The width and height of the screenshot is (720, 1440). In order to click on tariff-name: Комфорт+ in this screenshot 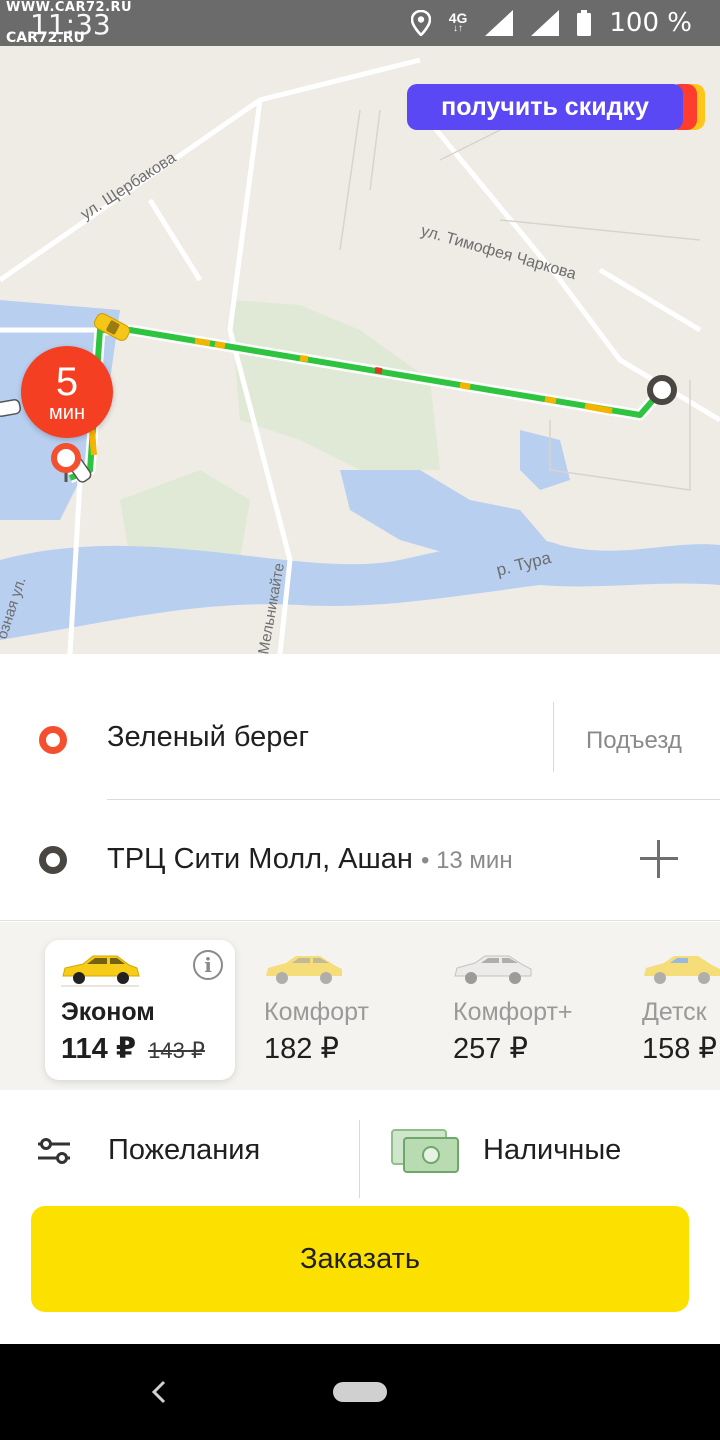, I will do `click(513, 1012)`.